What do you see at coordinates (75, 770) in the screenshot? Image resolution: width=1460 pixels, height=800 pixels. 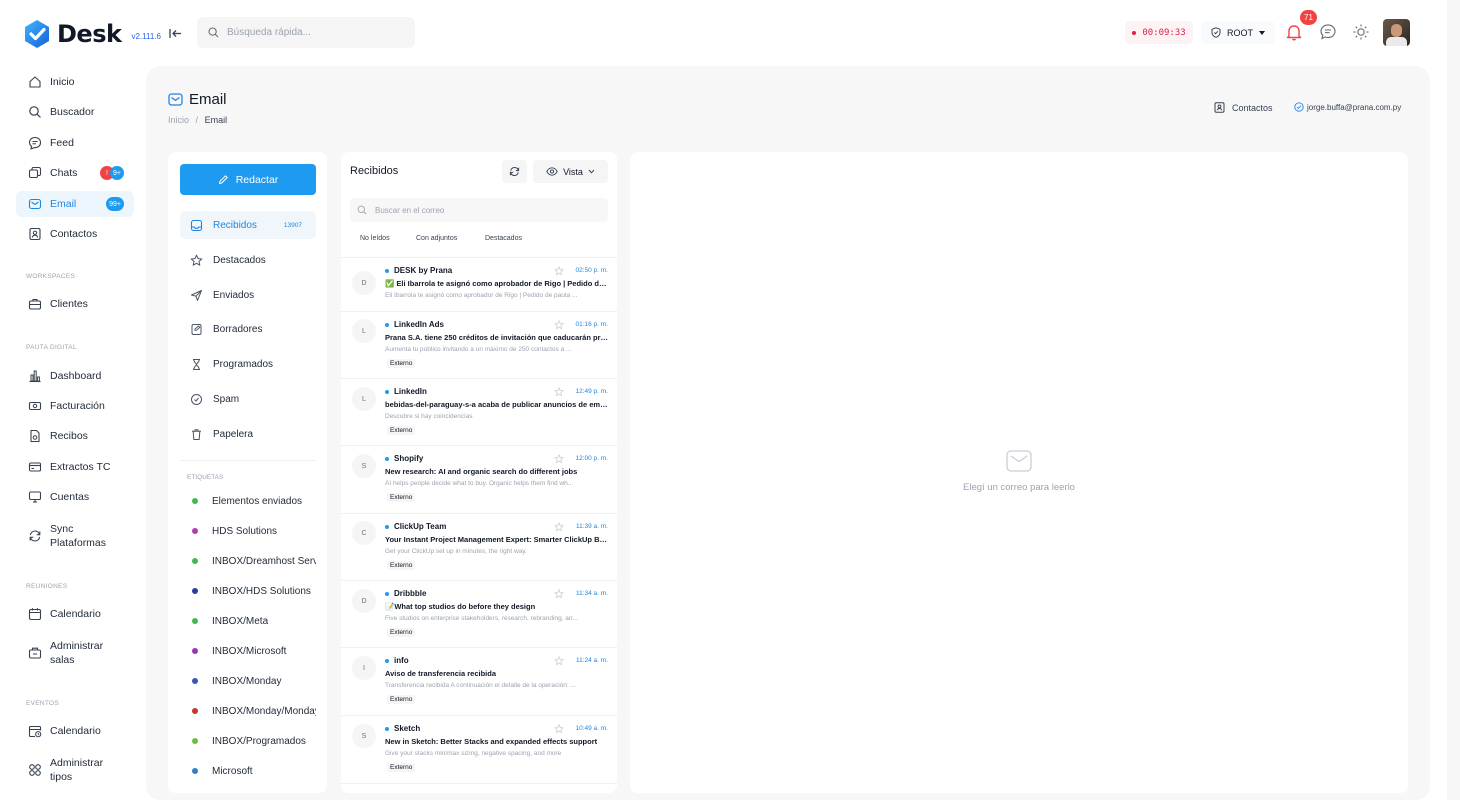 I see `sidebar-item-administrar-tipos: Administrar tipos` at bounding box center [75, 770].